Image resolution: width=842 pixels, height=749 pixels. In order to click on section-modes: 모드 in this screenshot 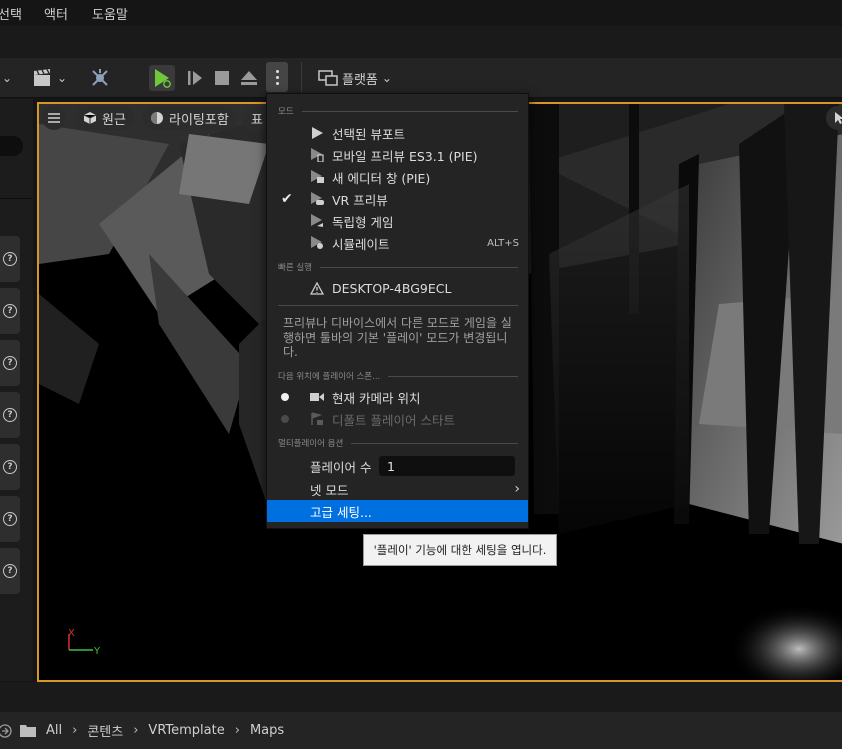, I will do `click(398, 111)`.